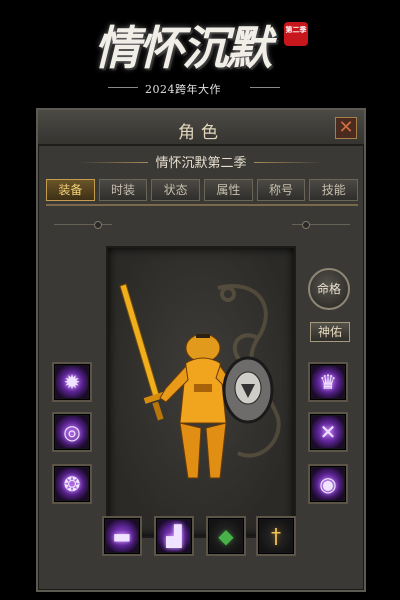 This screenshot has height=600, width=400. What do you see at coordinates (265, 87) in the screenshot?
I see `logo-divider-right` at bounding box center [265, 87].